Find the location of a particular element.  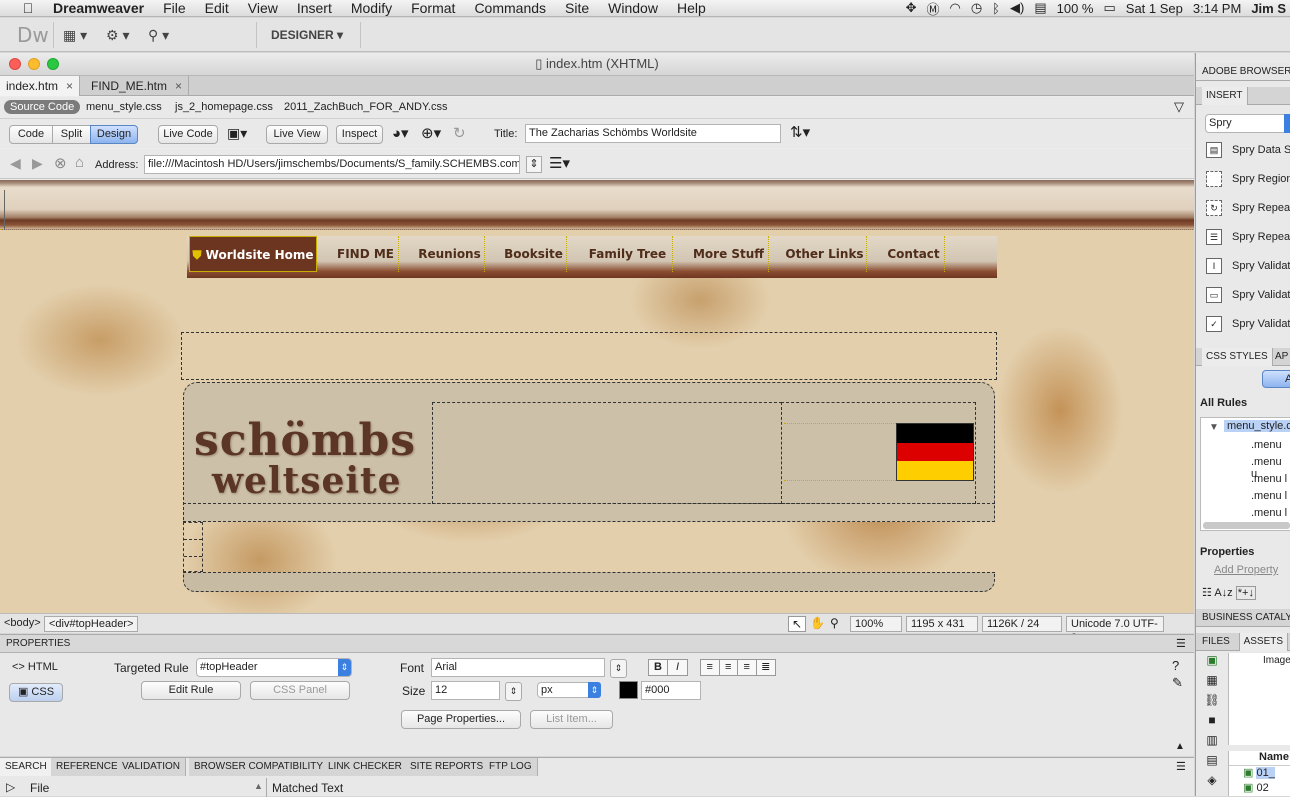

insert-tab: INSERT is located at coordinates (1225, 96).